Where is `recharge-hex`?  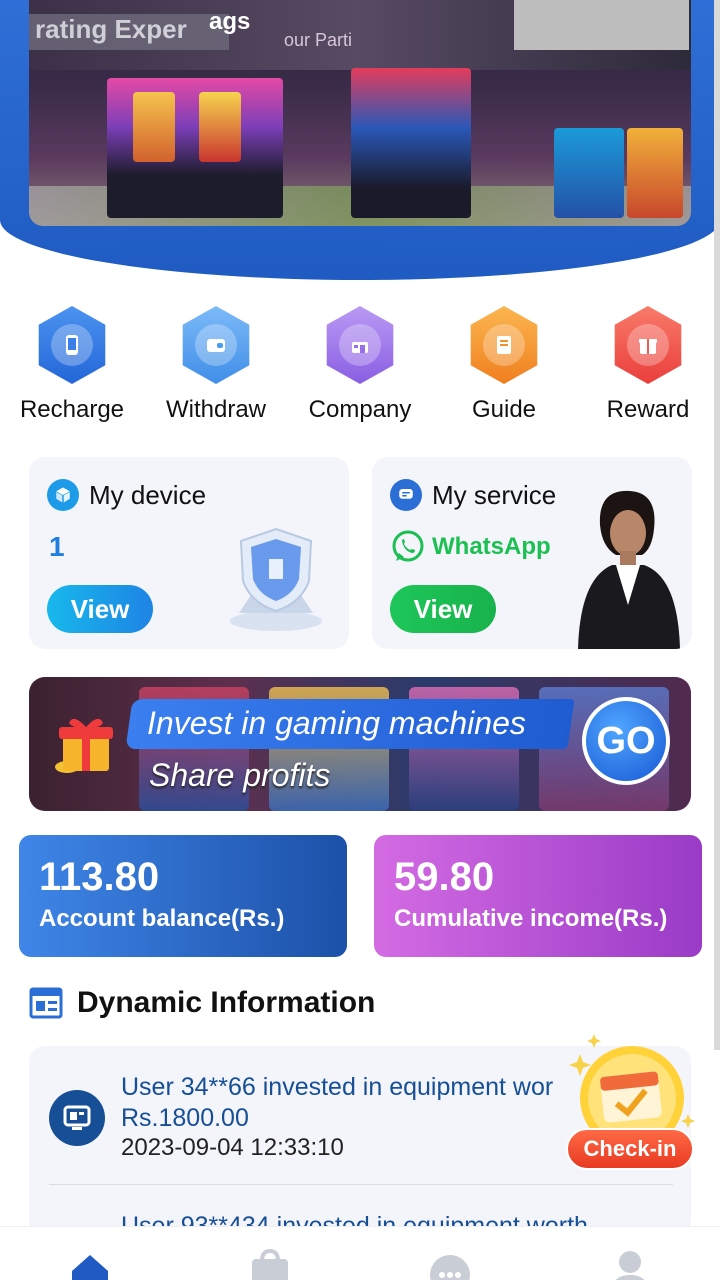 recharge-hex is located at coordinates (72, 345).